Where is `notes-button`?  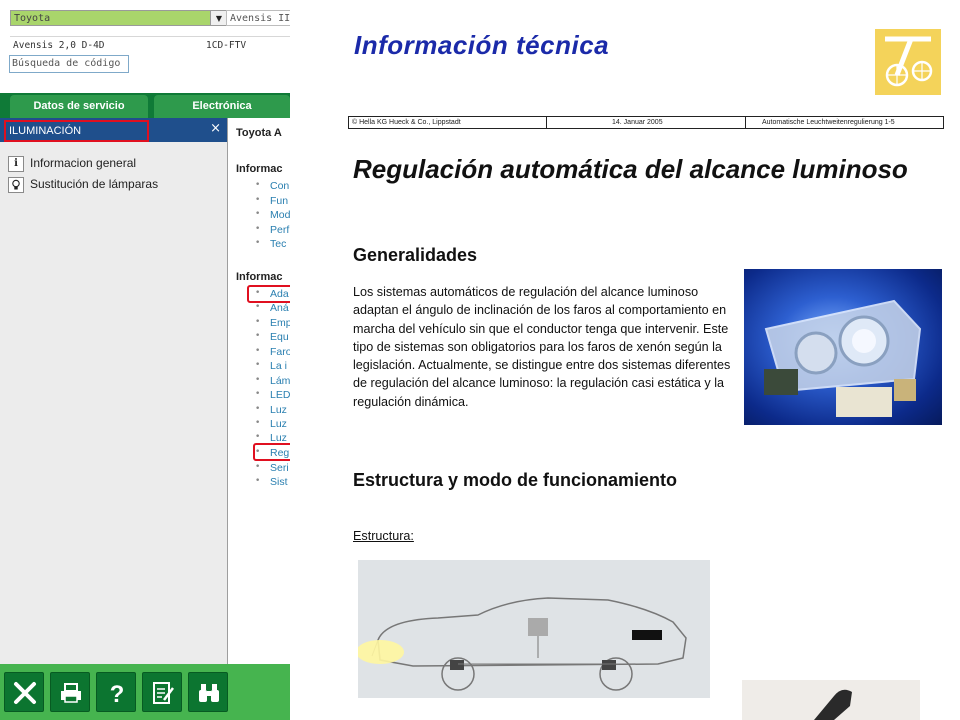 notes-button is located at coordinates (162, 692).